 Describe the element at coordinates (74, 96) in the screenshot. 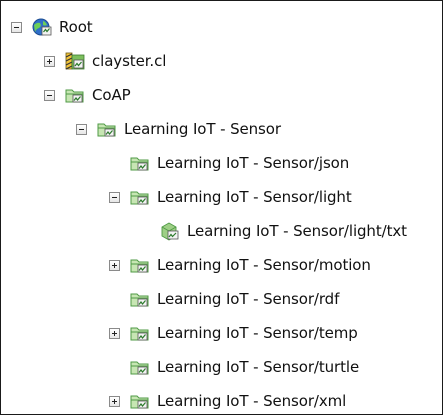

I see `coap-folder-icon` at that location.